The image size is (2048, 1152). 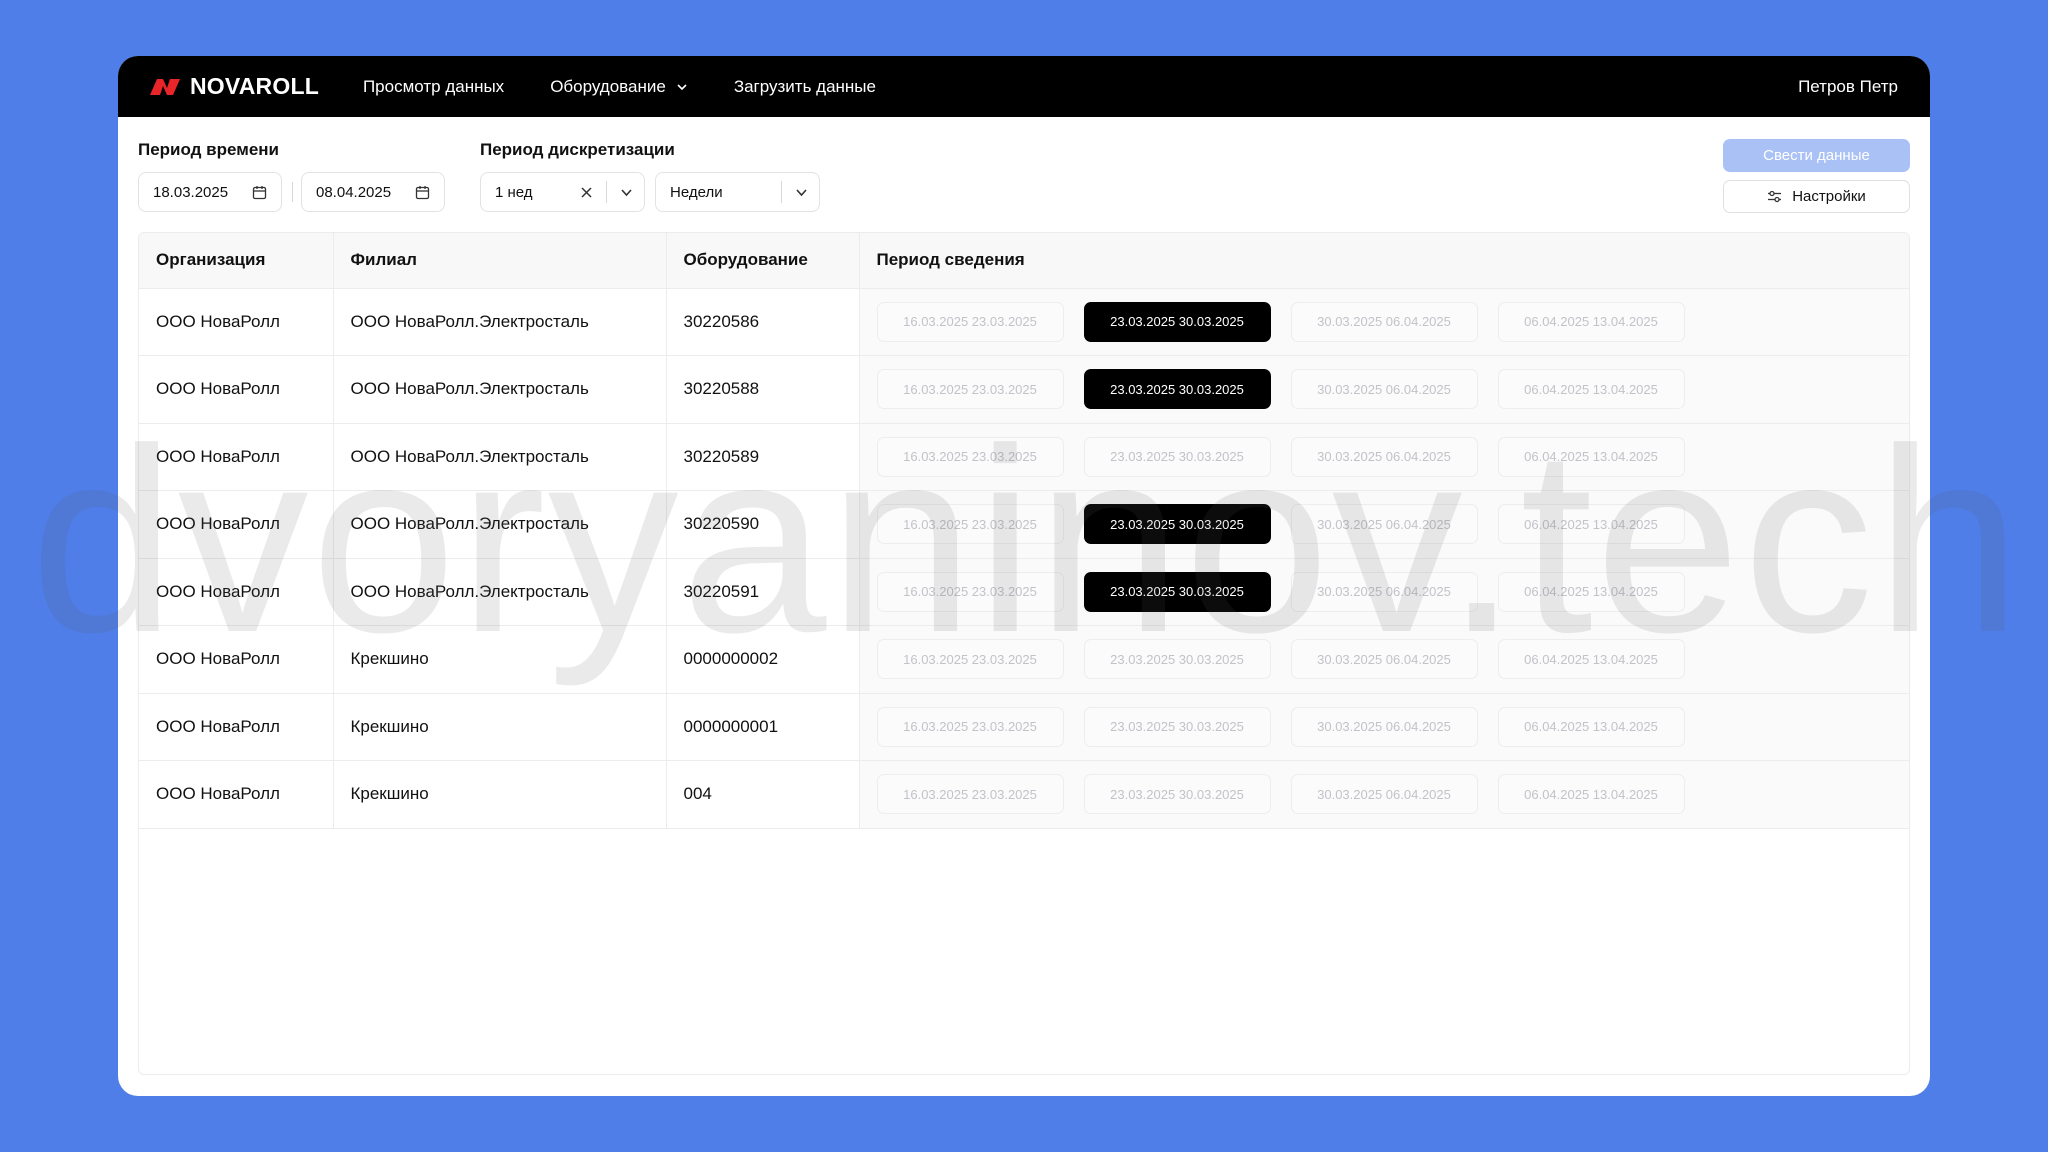 What do you see at coordinates (236, 261) in the screenshot?
I see `col-organization: Организация` at bounding box center [236, 261].